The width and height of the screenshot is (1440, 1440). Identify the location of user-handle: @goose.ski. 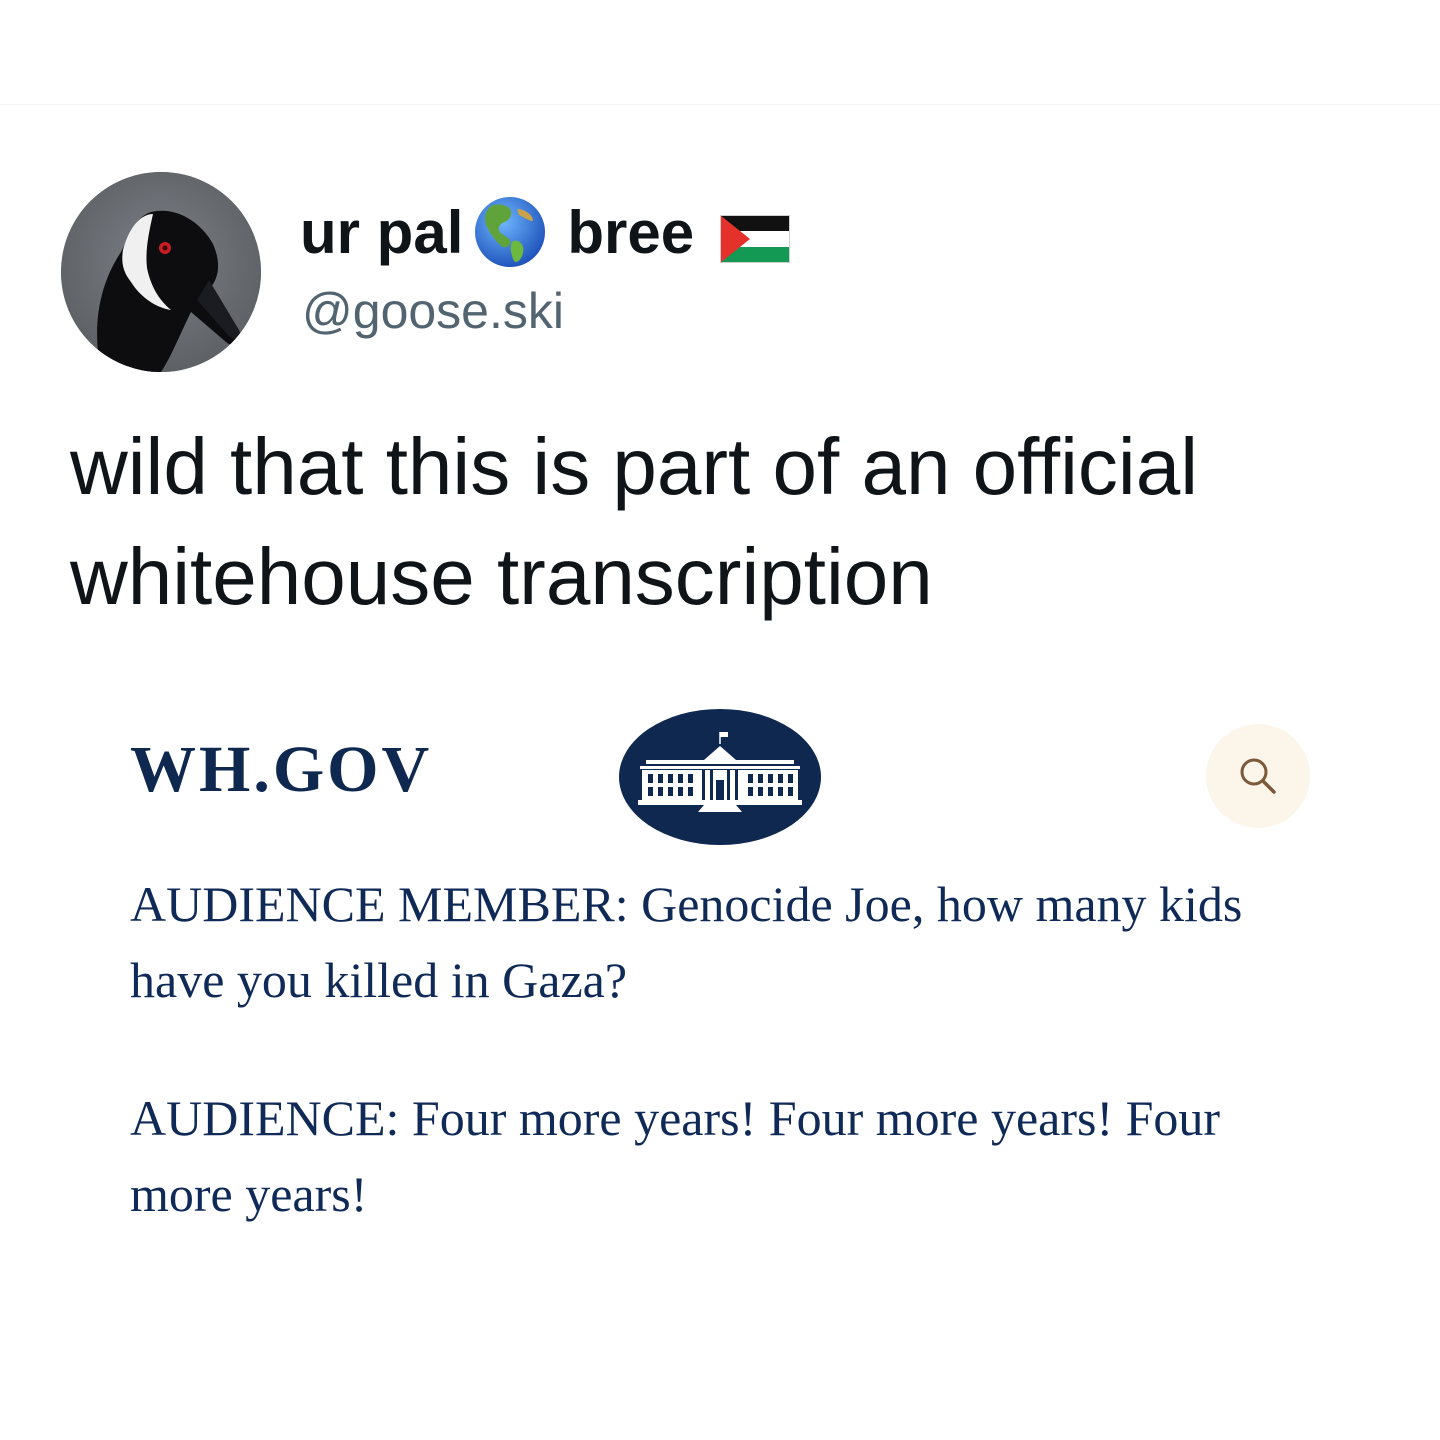
(433, 311).